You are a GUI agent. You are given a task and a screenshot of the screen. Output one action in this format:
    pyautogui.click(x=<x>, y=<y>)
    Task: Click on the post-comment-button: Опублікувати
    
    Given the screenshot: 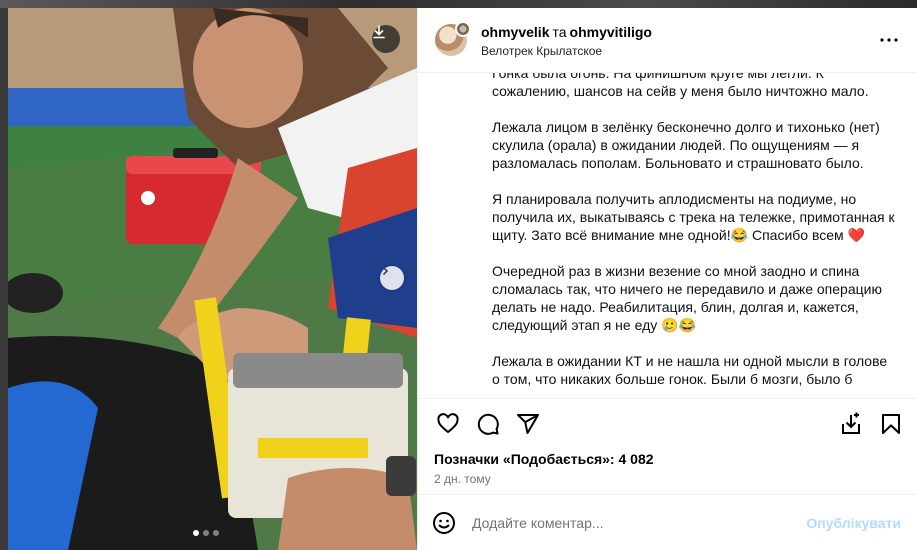 What is the action you would take?
    pyautogui.click(x=853, y=523)
    